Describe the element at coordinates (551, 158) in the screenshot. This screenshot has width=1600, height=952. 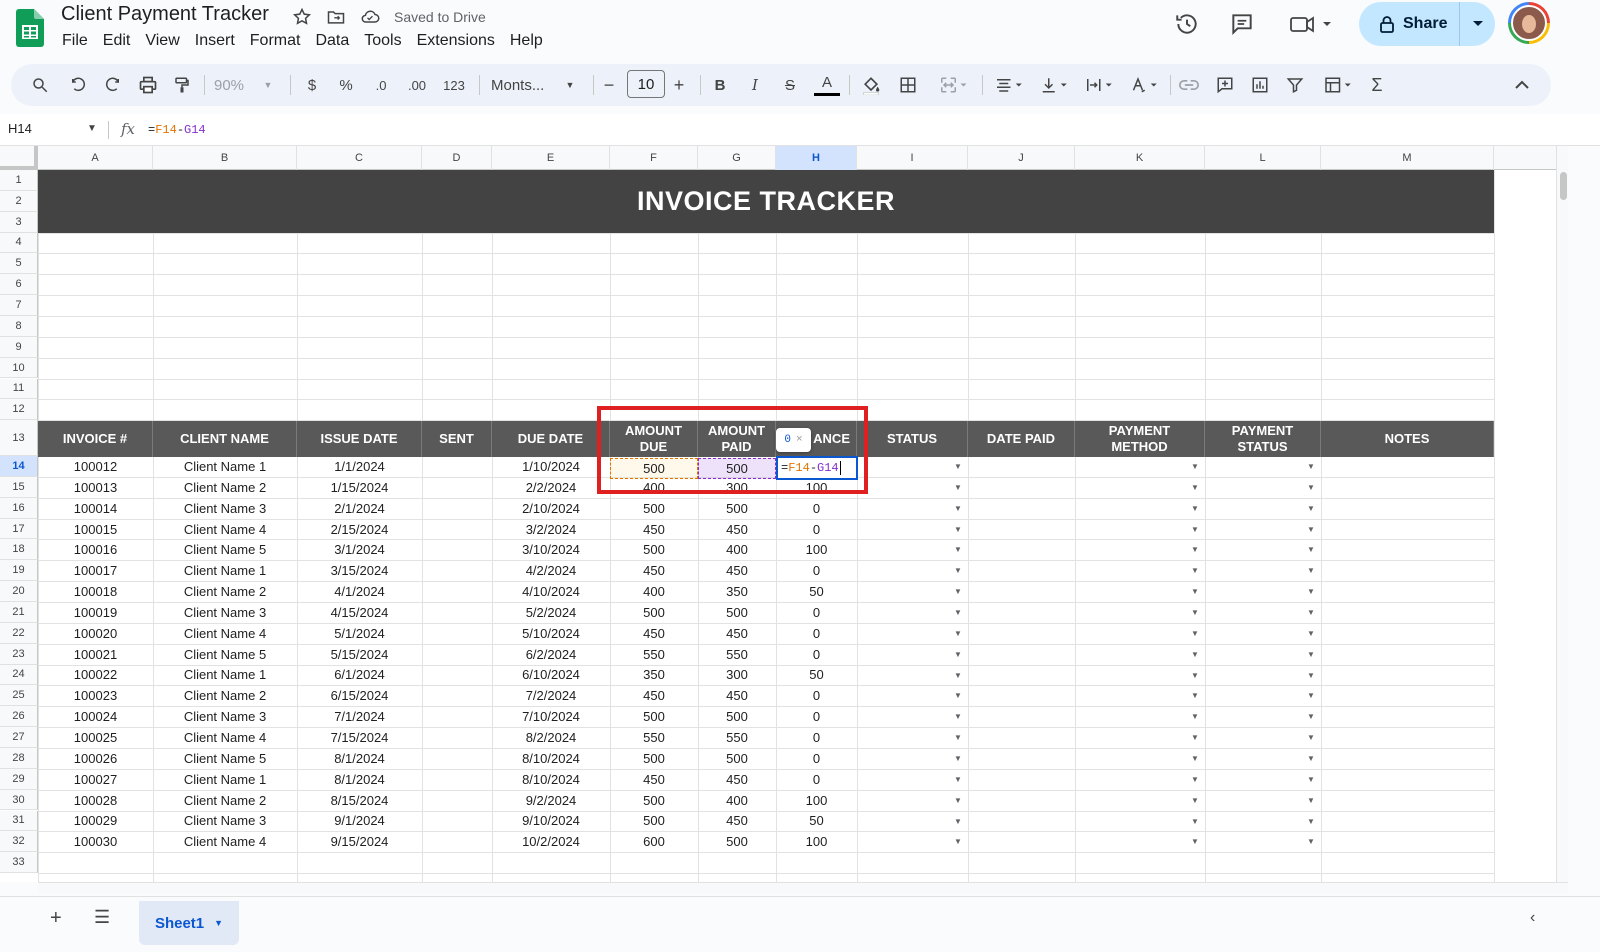
I see `column-header-e: E` at that location.